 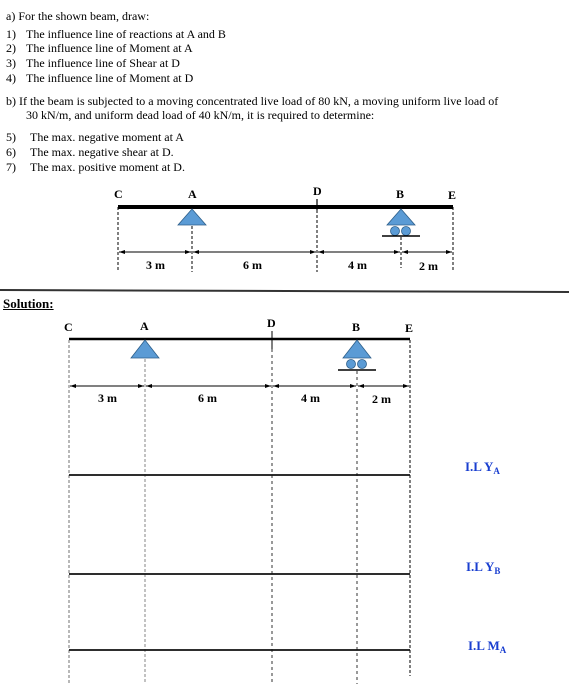 What do you see at coordinates (284, 291) in the screenshot?
I see `section-divider` at bounding box center [284, 291].